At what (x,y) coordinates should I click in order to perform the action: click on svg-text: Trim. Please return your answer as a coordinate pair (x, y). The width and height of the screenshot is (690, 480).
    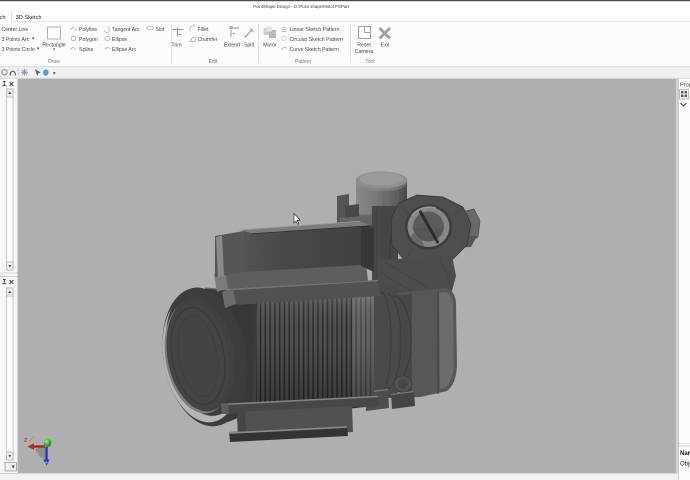
    Looking at the image, I should click on (176, 46).